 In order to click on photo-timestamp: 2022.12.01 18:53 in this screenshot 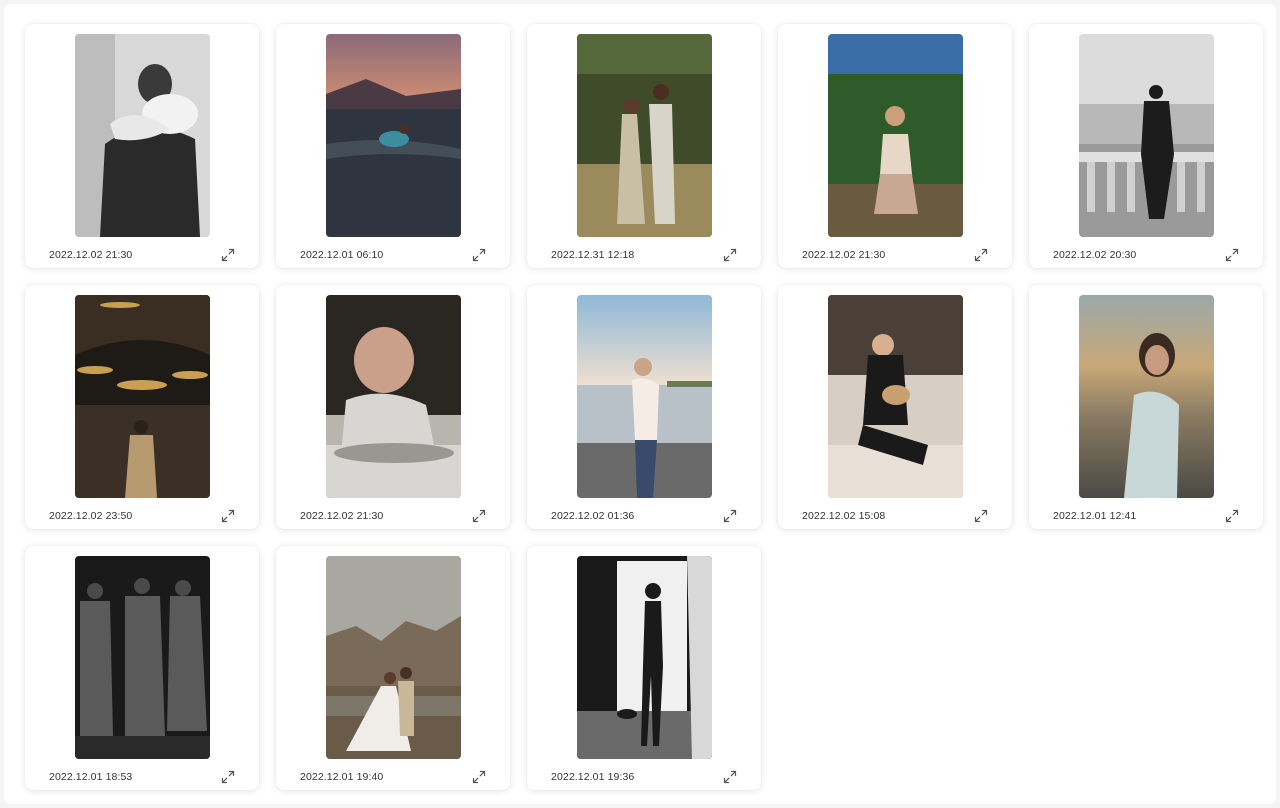, I will do `click(91, 777)`.